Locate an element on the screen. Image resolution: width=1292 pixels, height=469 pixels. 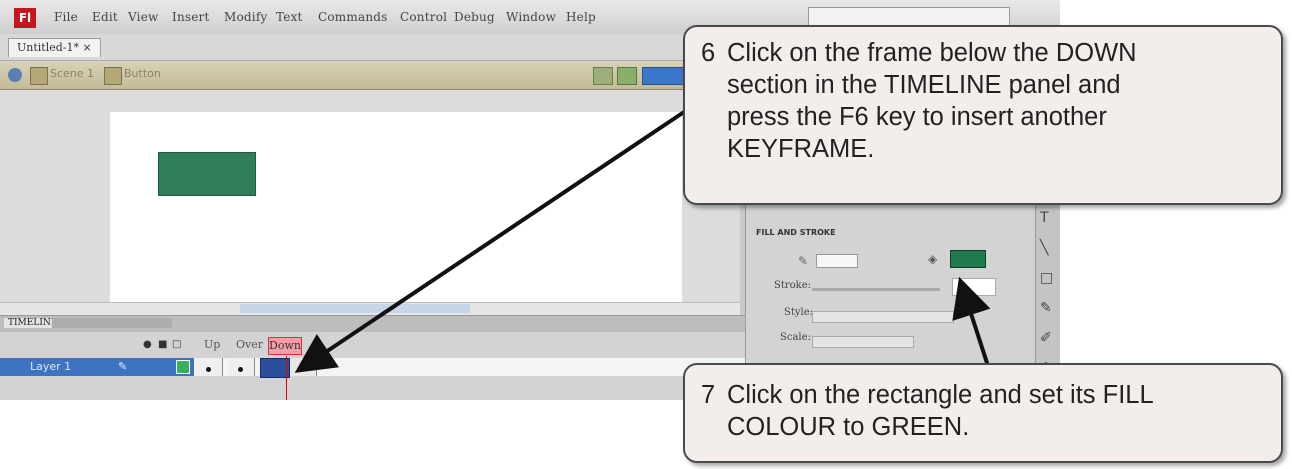
pencil-icon: ✎ is located at coordinates (123, 366).